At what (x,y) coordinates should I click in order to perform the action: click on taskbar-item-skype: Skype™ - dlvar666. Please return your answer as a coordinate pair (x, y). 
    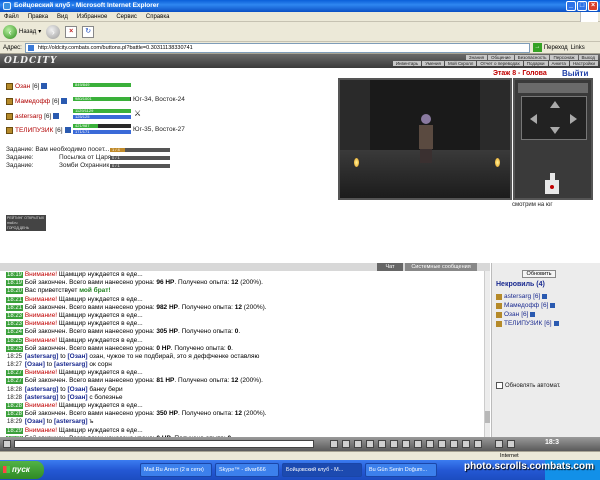
    Looking at the image, I should click on (247, 470).